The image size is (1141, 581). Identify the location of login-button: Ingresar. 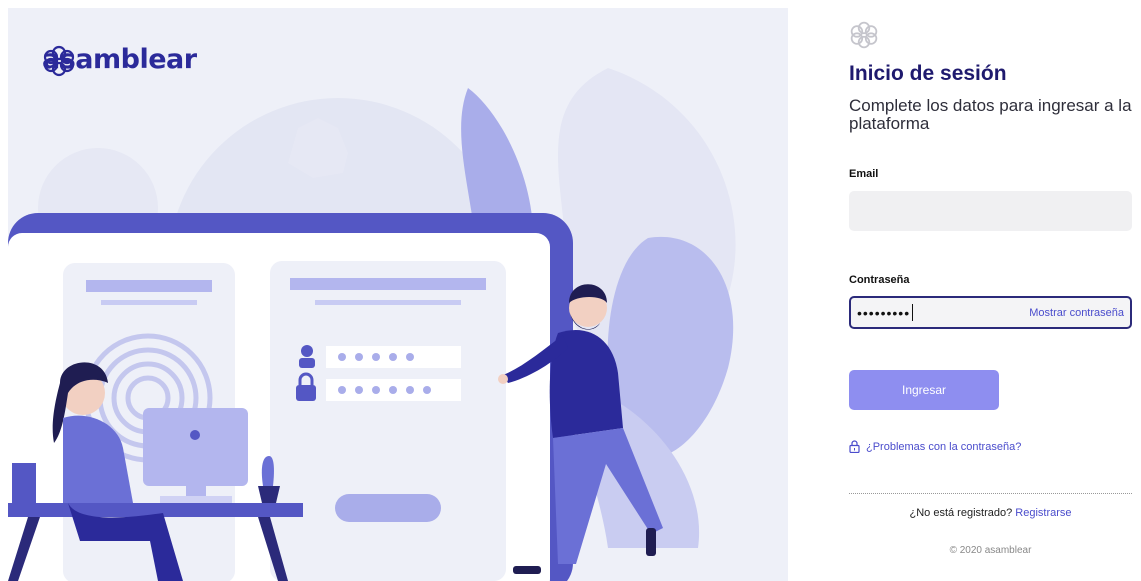
(924, 390).